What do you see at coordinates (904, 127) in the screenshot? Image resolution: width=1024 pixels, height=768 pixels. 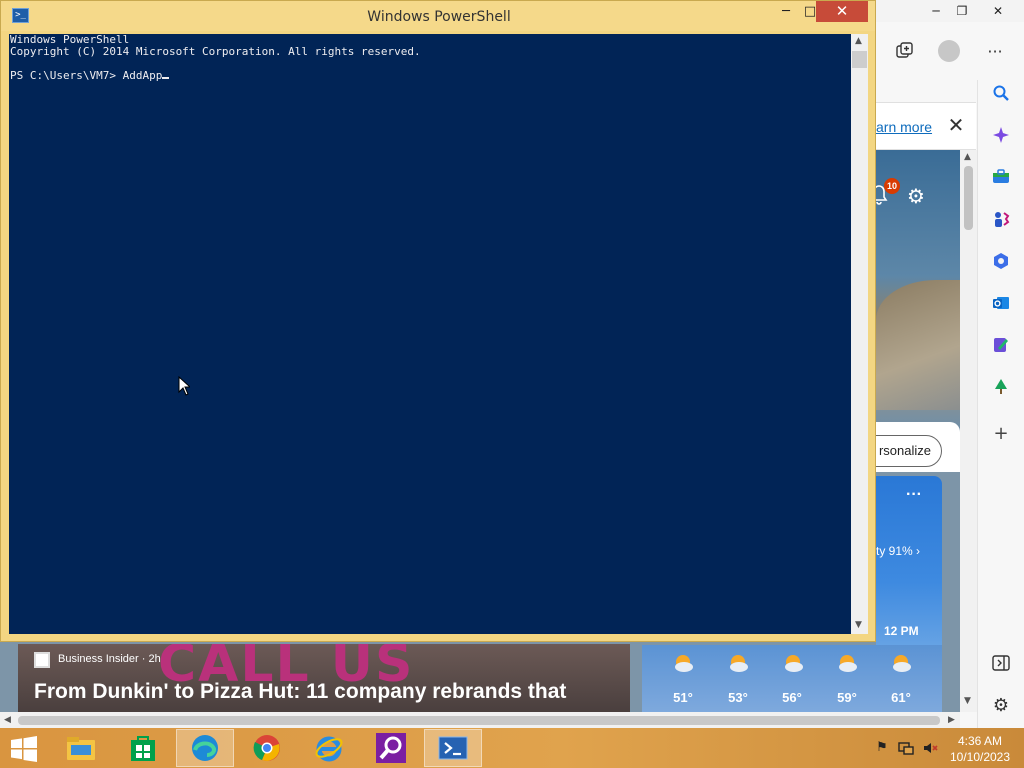 I see `learn-more-link: arn more` at bounding box center [904, 127].